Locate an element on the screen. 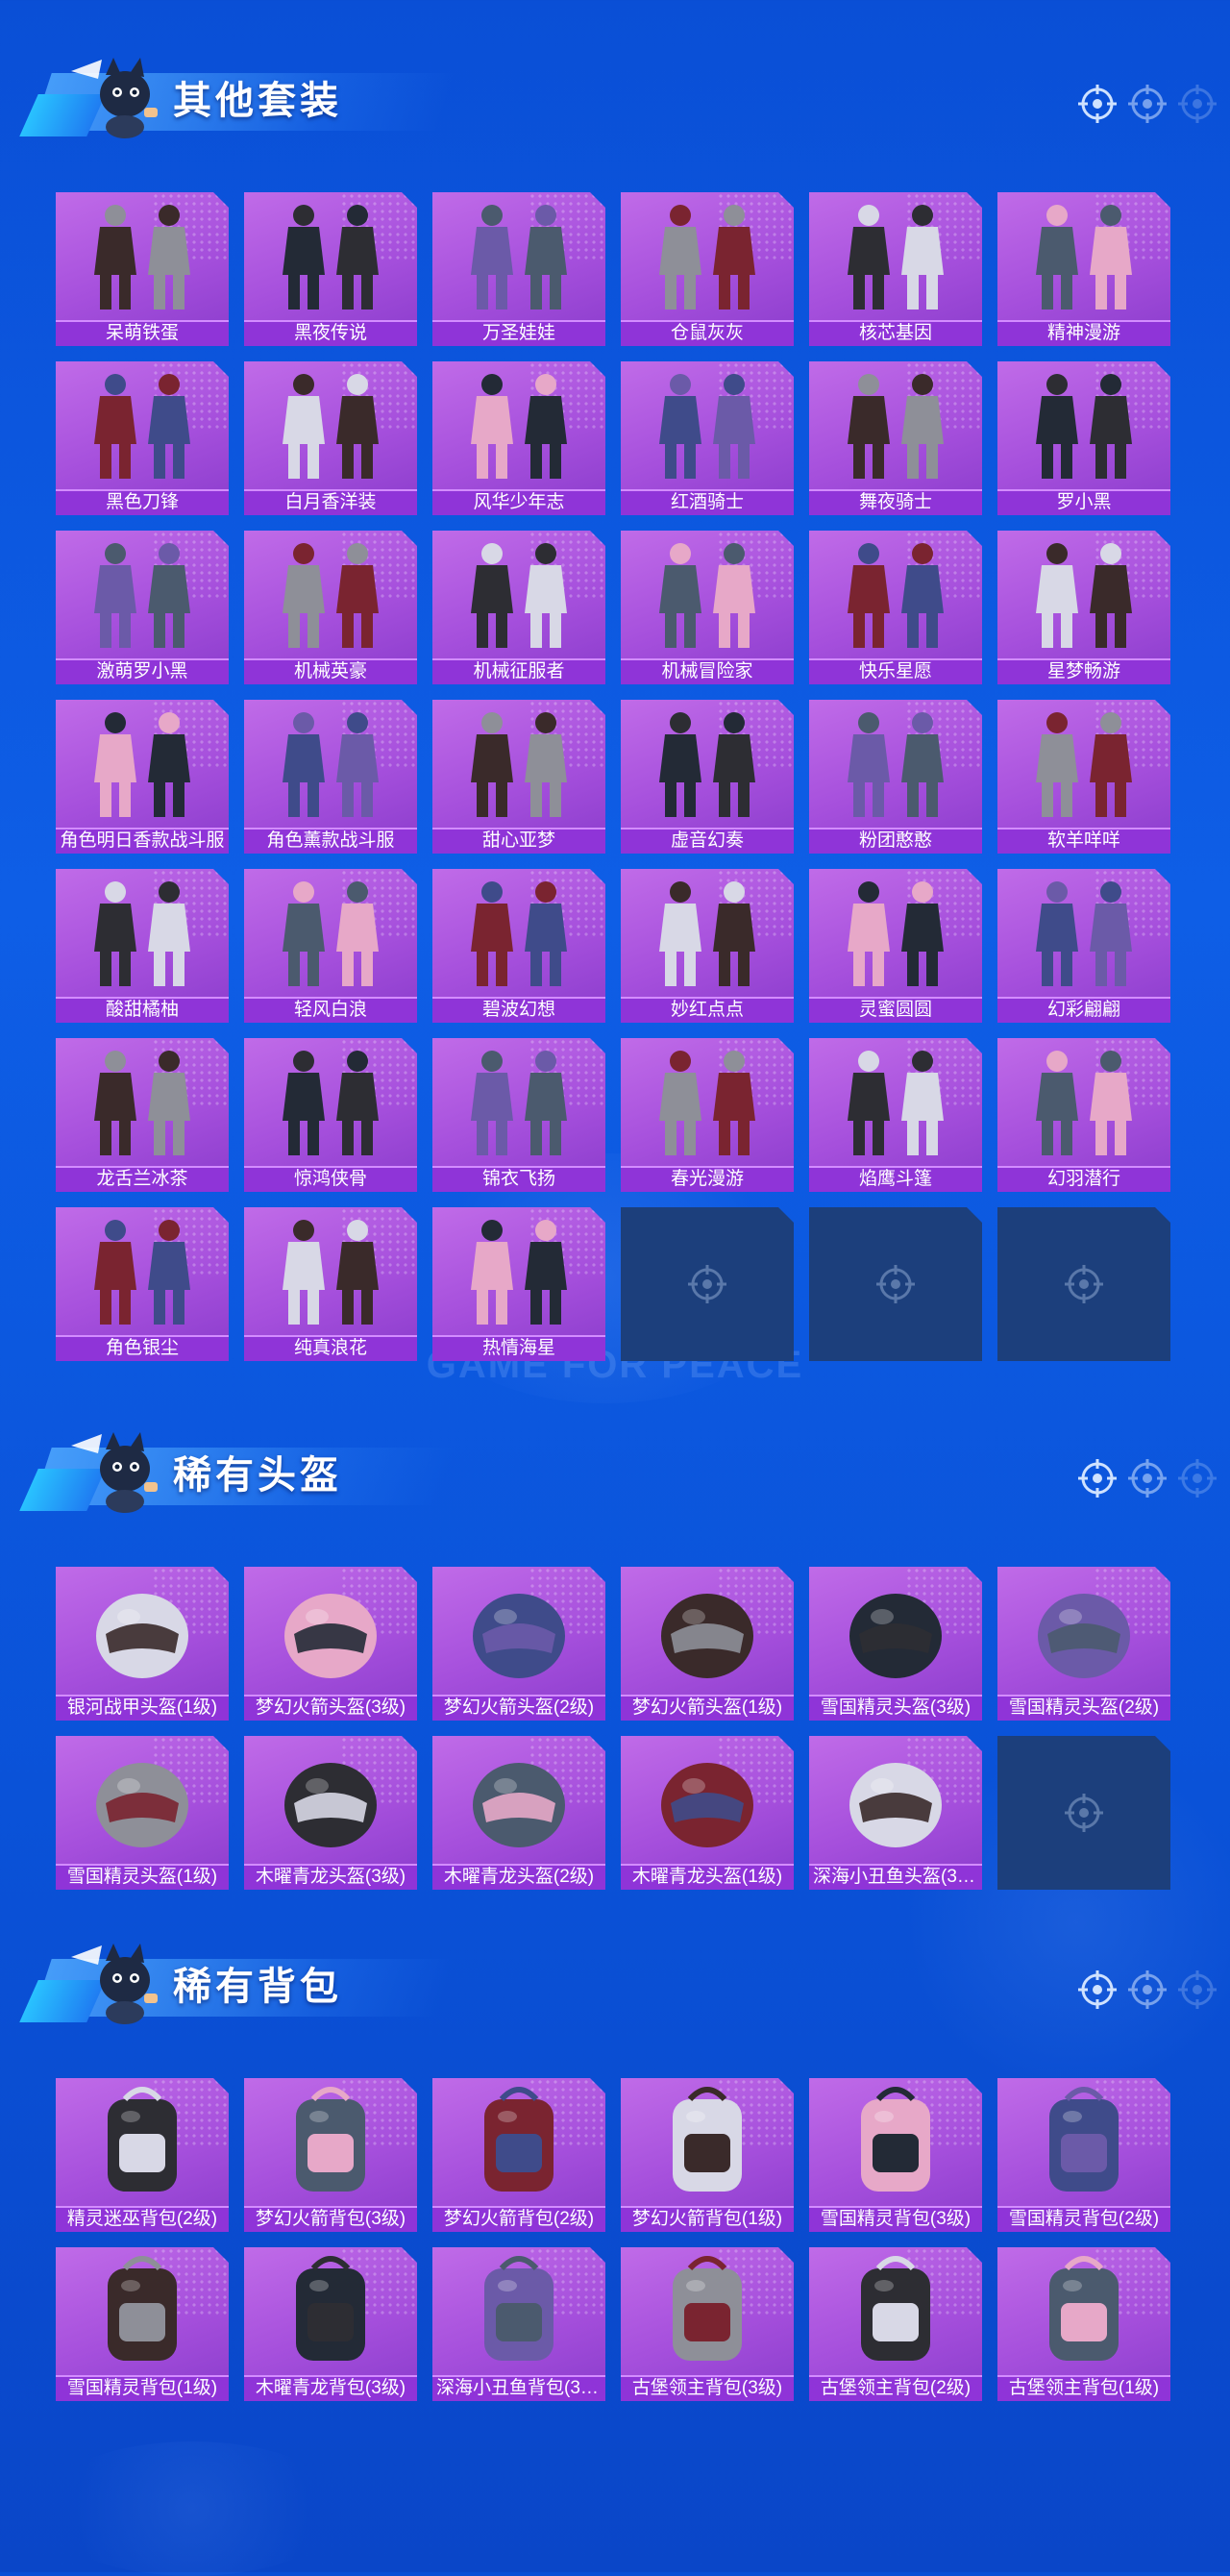  item-card: 雪国精灵背包(2级) is located at coordinates (1084, 2155).